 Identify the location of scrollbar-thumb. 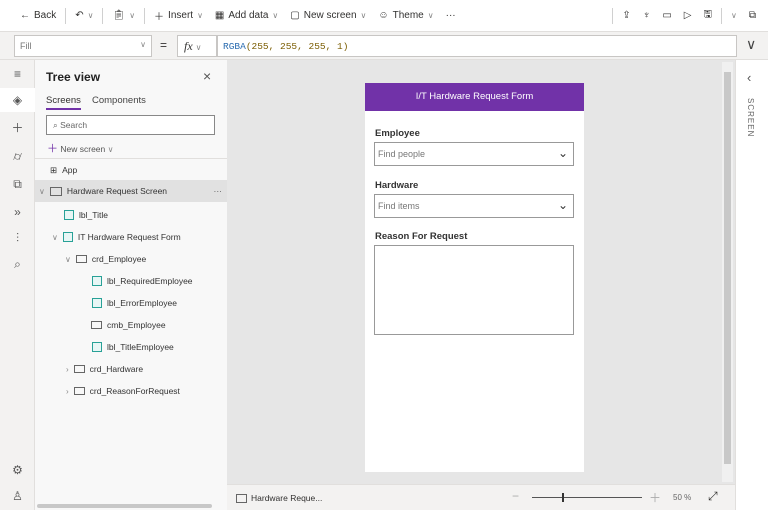
(727, 268).